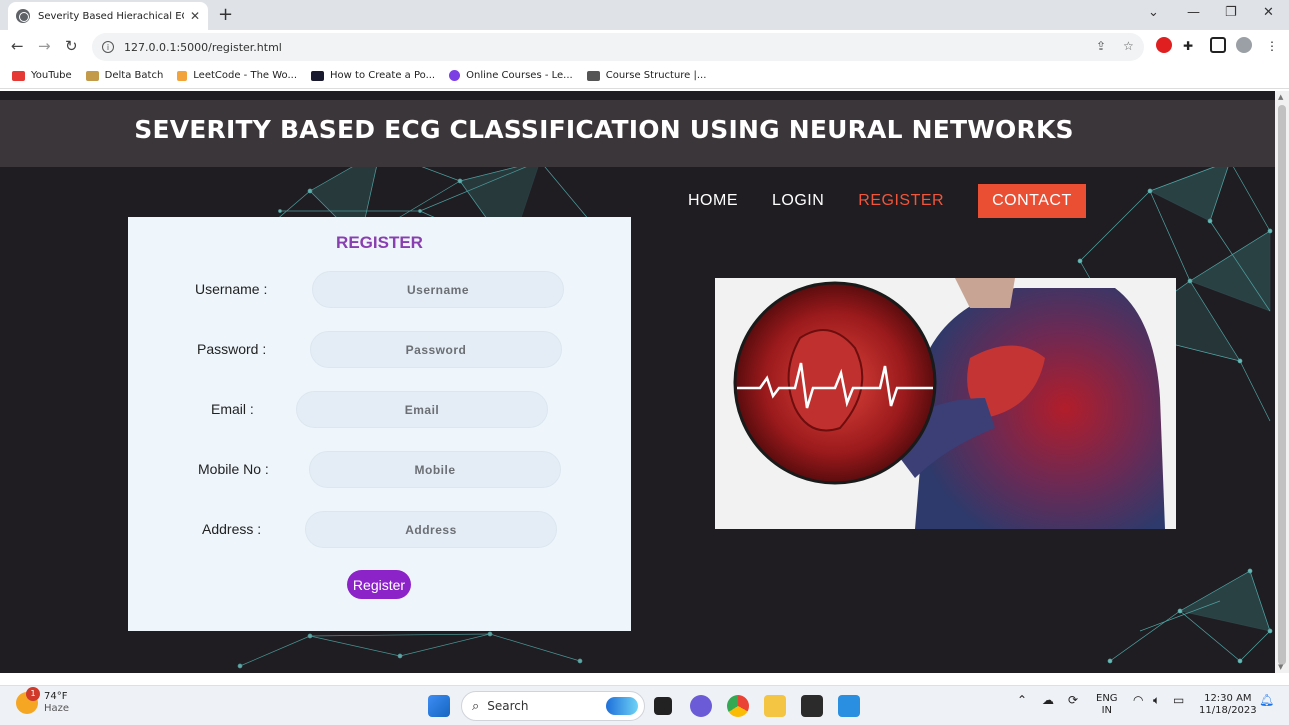  What do you see at coordinates (1164, 45) in the screenshot?
I see `opera-extension-icon` at bounding box center [1164, 45].